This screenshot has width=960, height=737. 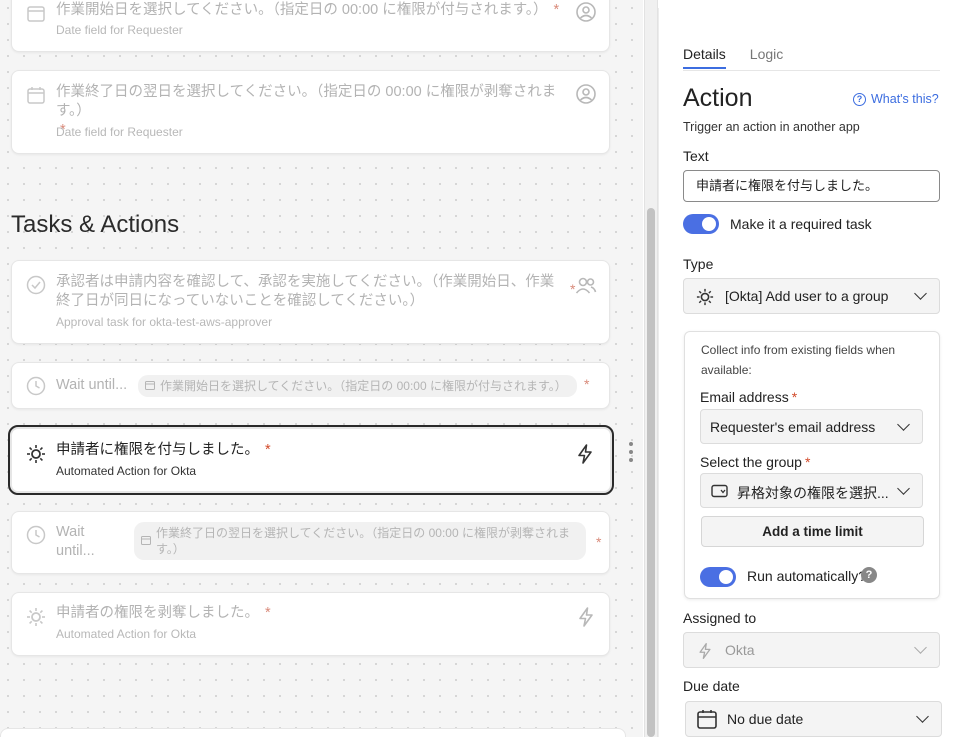 What do you see at coordinates (631, 452) in the screenshot?
I see `kebab-menu-icon` at bounding box center [631, 452].